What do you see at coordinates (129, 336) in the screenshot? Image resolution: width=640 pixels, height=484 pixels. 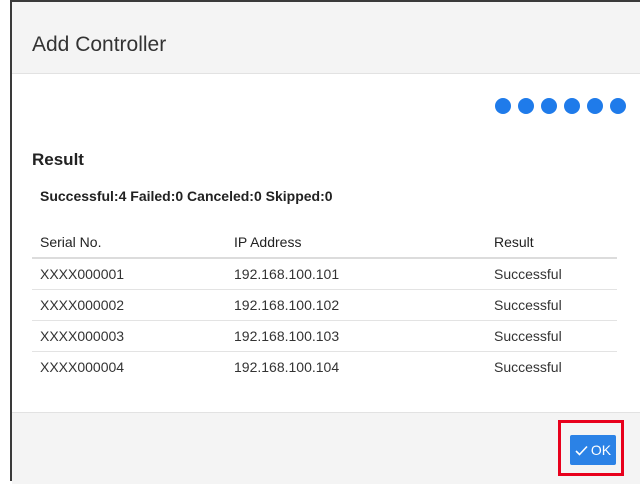 I see `serial-cell: XXXX000003` at bounding box center [129, 336].